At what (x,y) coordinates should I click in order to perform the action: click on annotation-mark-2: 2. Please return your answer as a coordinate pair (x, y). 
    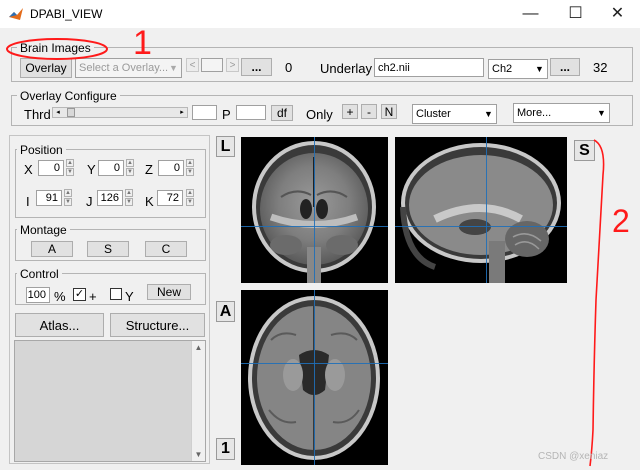
    Looking at the image, I should click on (621, 221).